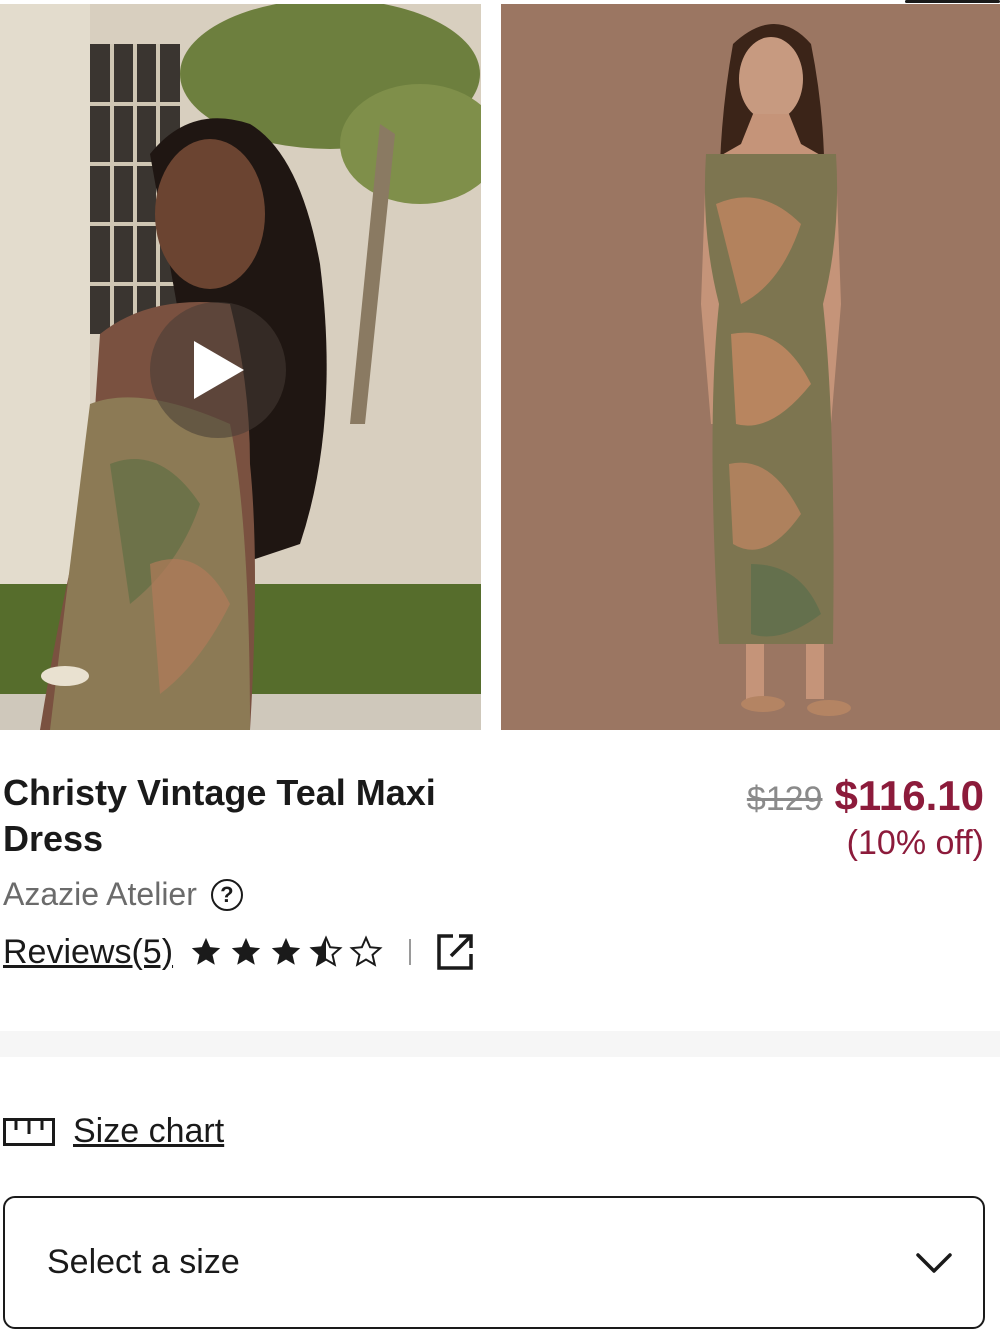 The width and height of the screenshot is (1000, 1333). Describe the element at coordinates (326, 951) in the screenshot. I see `star-half-icon` at that location.